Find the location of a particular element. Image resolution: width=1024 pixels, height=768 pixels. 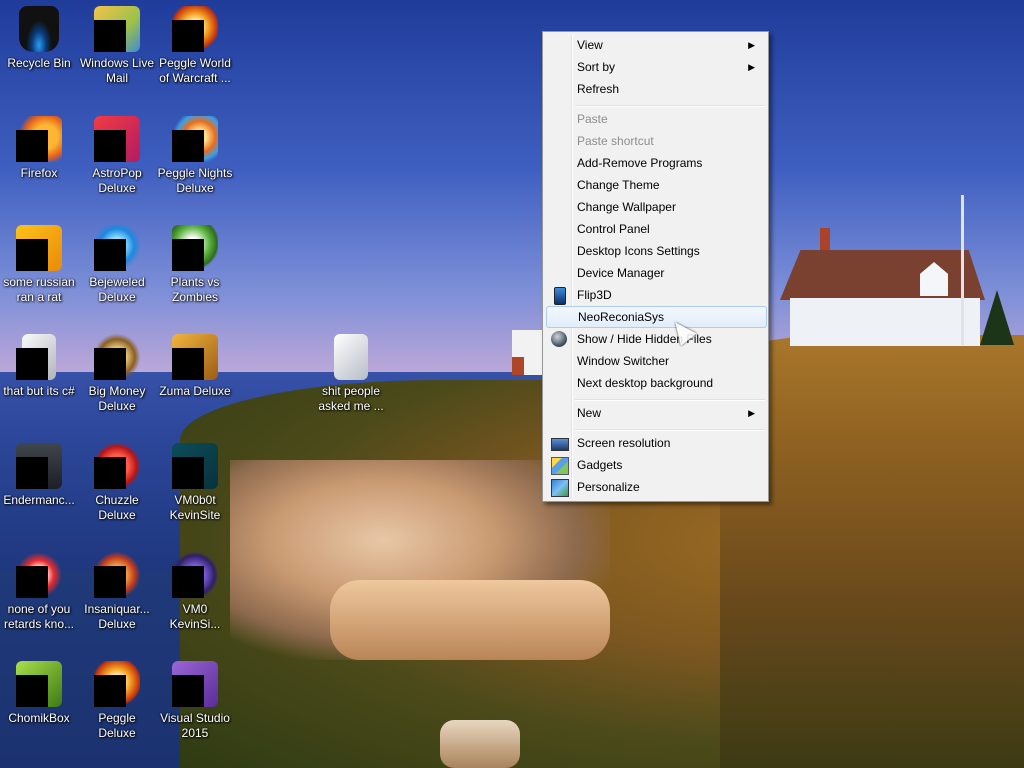

menu-item-label: Paste shortcut is located at coordinates (615, 141).